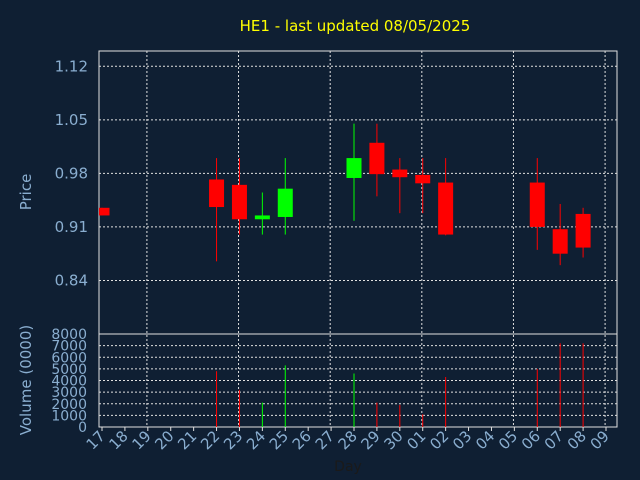  Describe the element at coordinates (26, 192) in the screenshot. I see `price-axis-label: Price` at that location.